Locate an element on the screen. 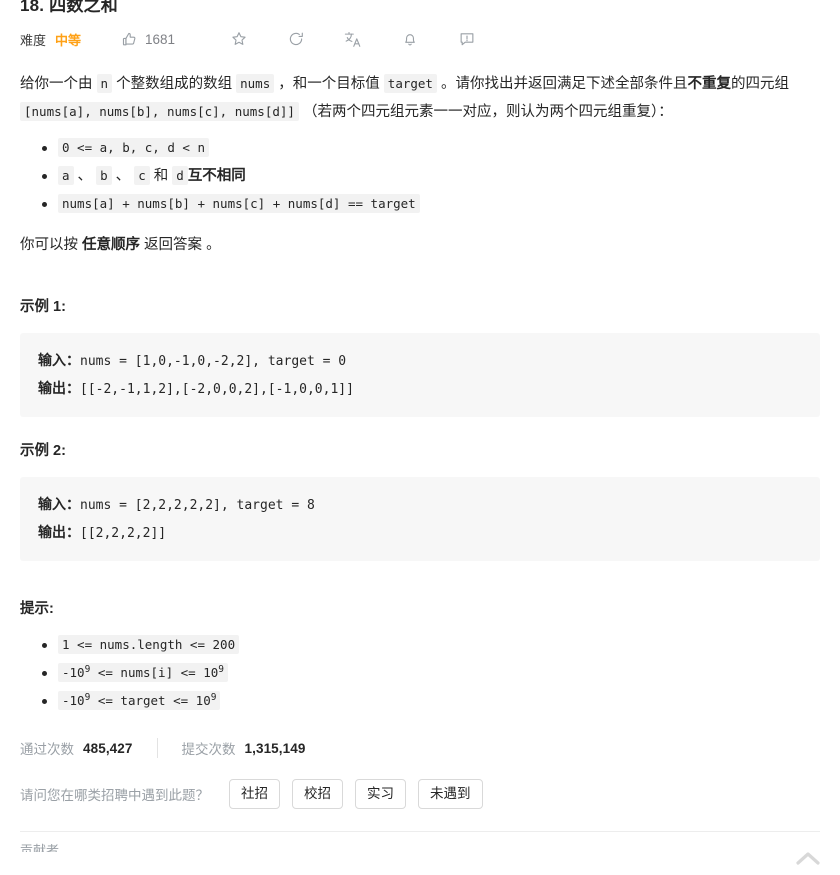 This screenshot has width=840, height=875. constraint-code-a: a is located at coordinates (66, 175).